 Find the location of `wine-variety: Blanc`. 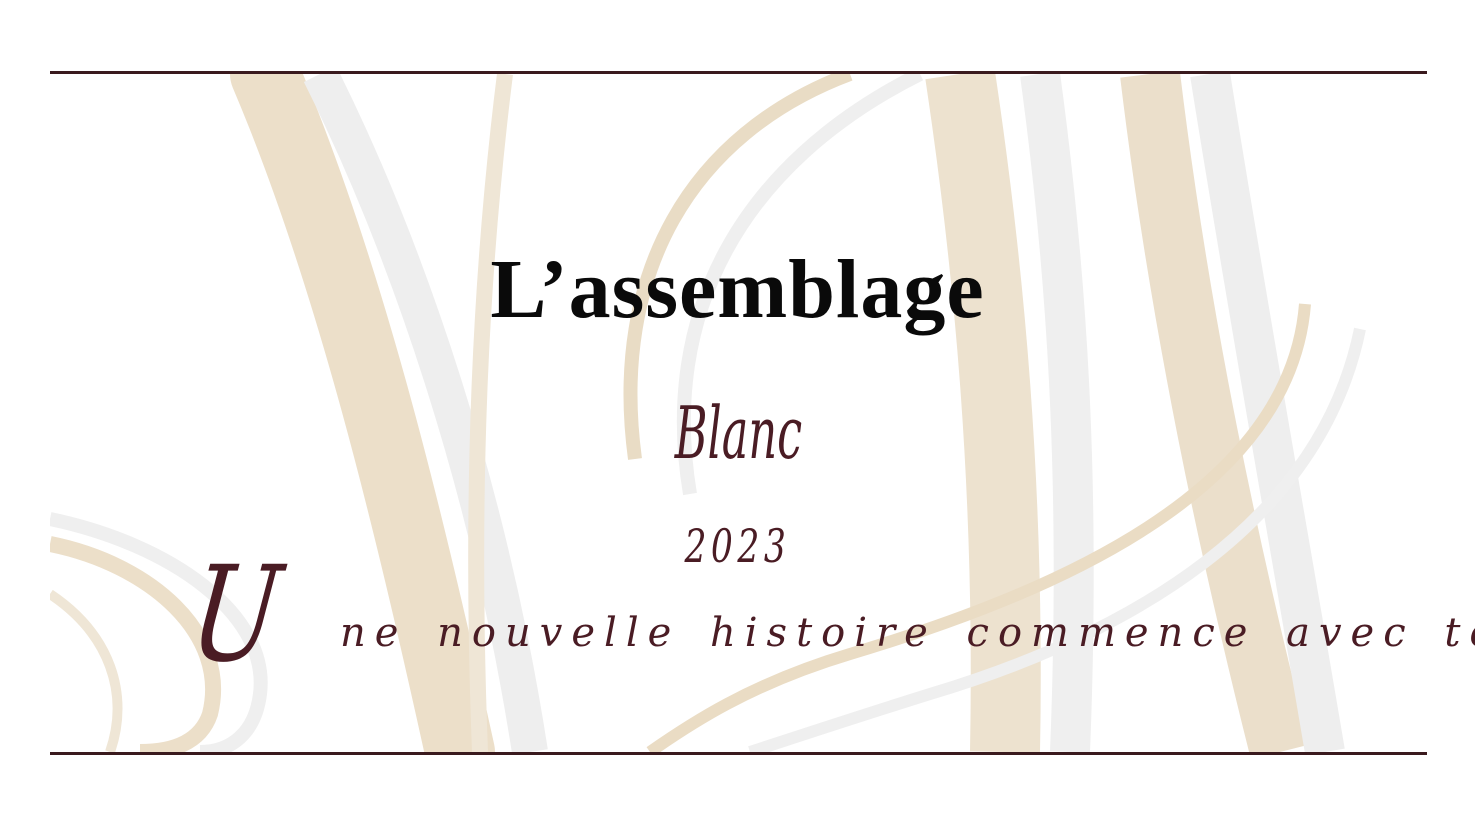

wine-variety: Blanc is located at coordinates (738, 433).